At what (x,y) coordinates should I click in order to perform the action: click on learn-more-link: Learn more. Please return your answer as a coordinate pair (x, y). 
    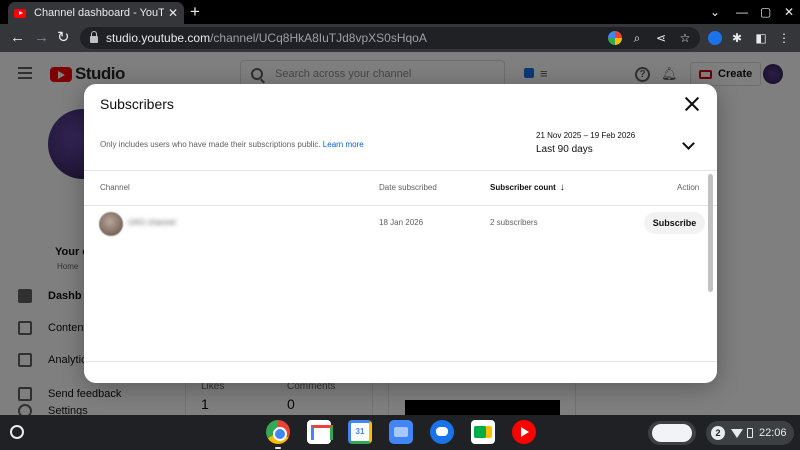
    Looking at the image, I should click on (343, 144).